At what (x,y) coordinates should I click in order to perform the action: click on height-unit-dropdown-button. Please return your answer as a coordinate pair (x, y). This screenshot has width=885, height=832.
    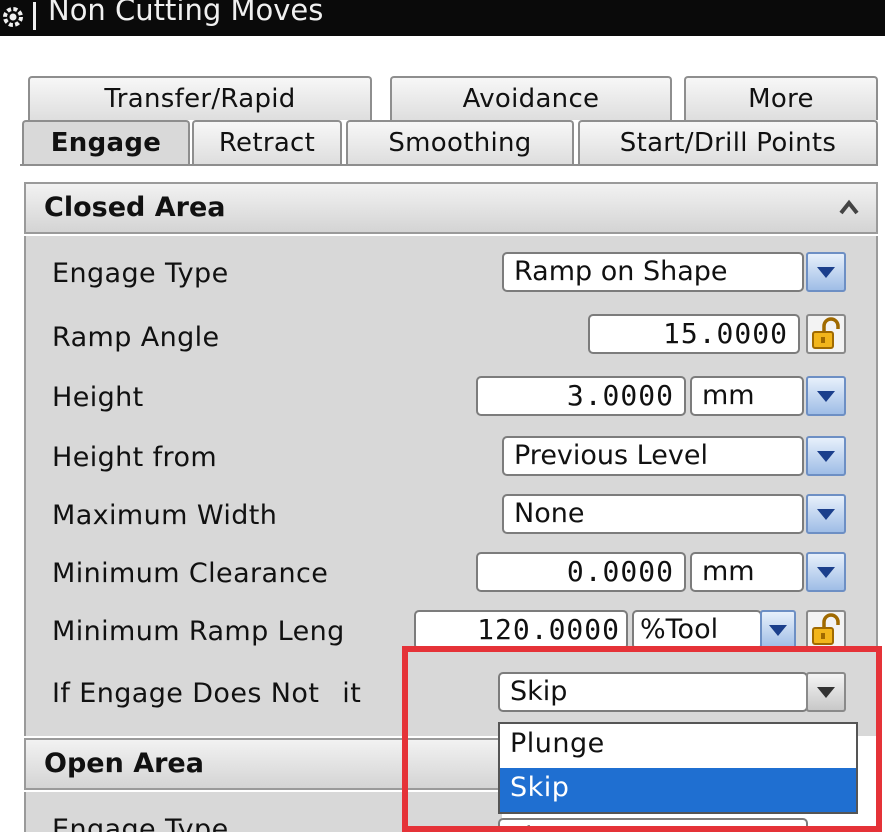
    Looking at the image, I should click on (826, 396).